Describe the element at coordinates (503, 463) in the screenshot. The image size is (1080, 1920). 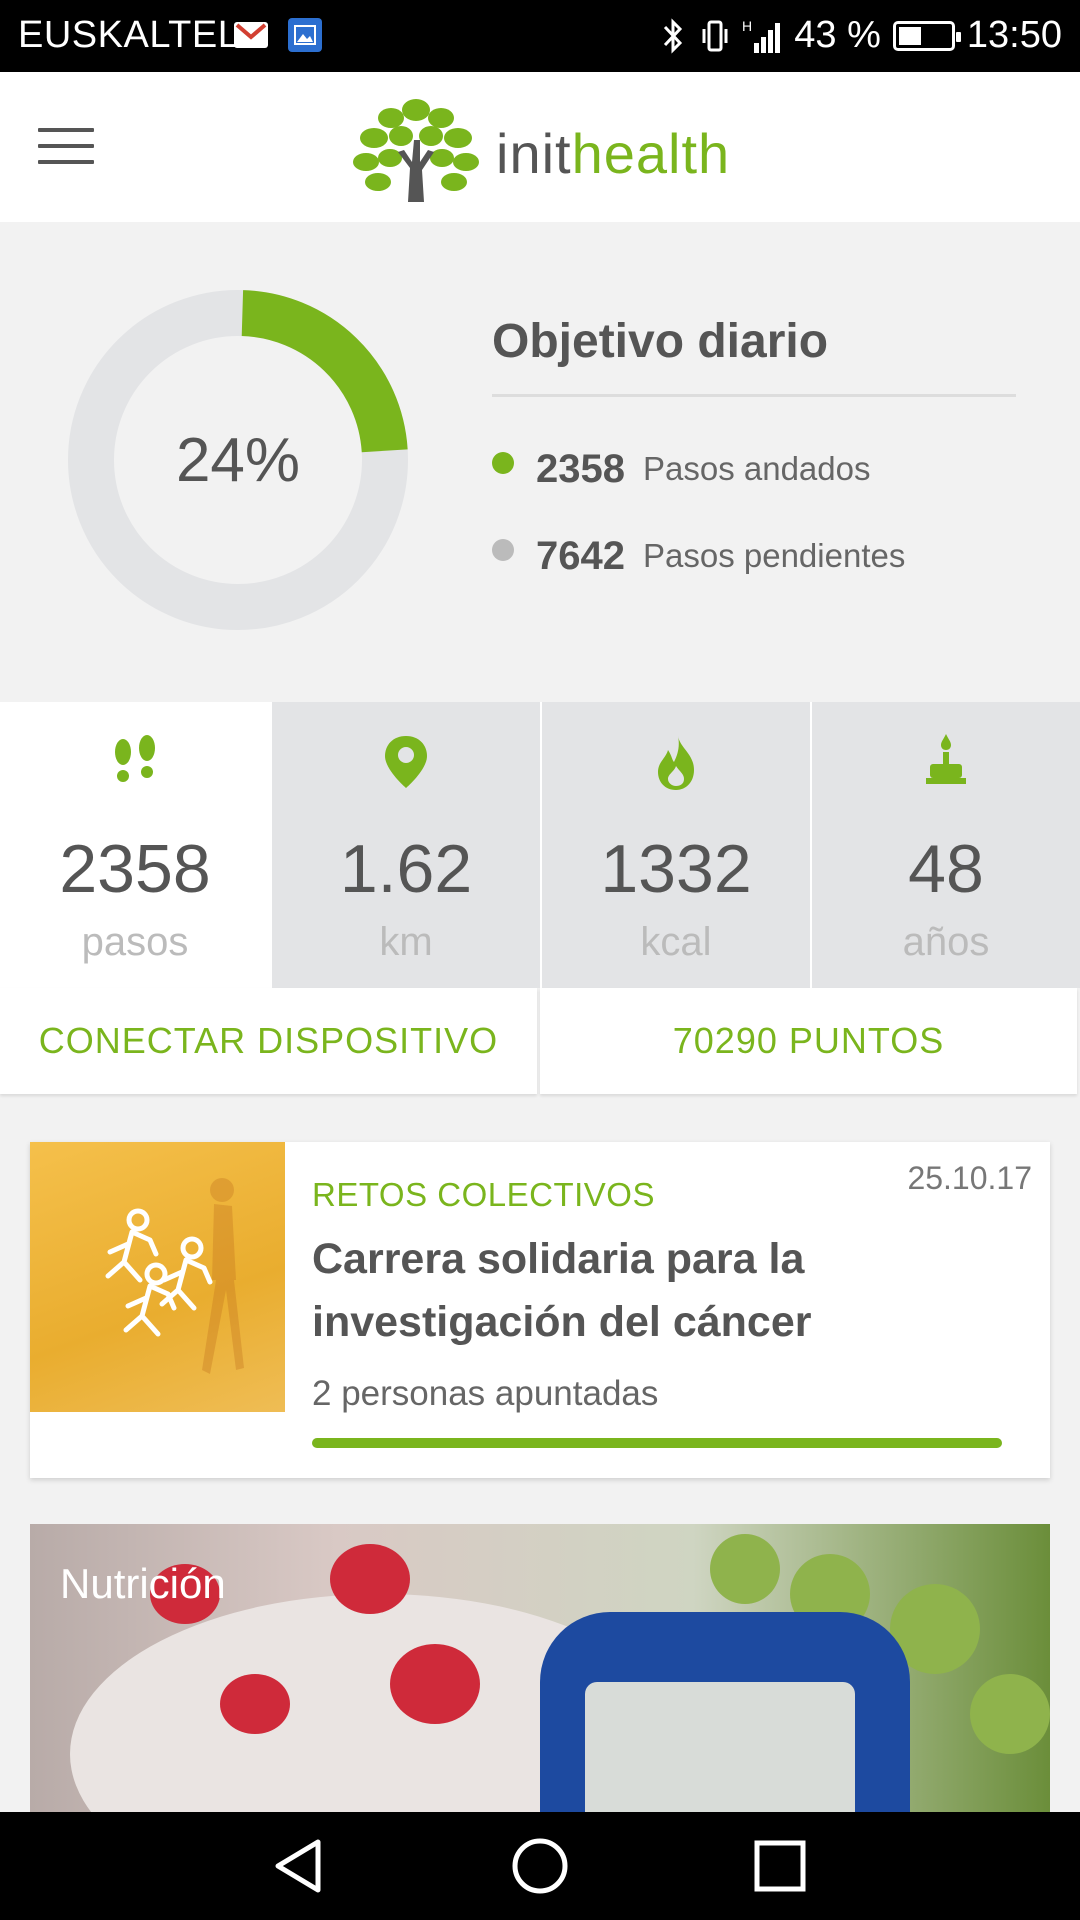
I see `walked-dot-icon` at that location.